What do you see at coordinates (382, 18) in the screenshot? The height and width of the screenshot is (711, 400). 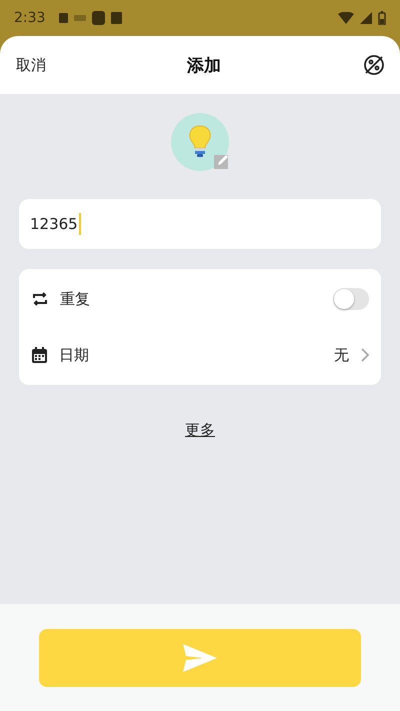 I see `battery-icon` at bounding box center [382, 18].